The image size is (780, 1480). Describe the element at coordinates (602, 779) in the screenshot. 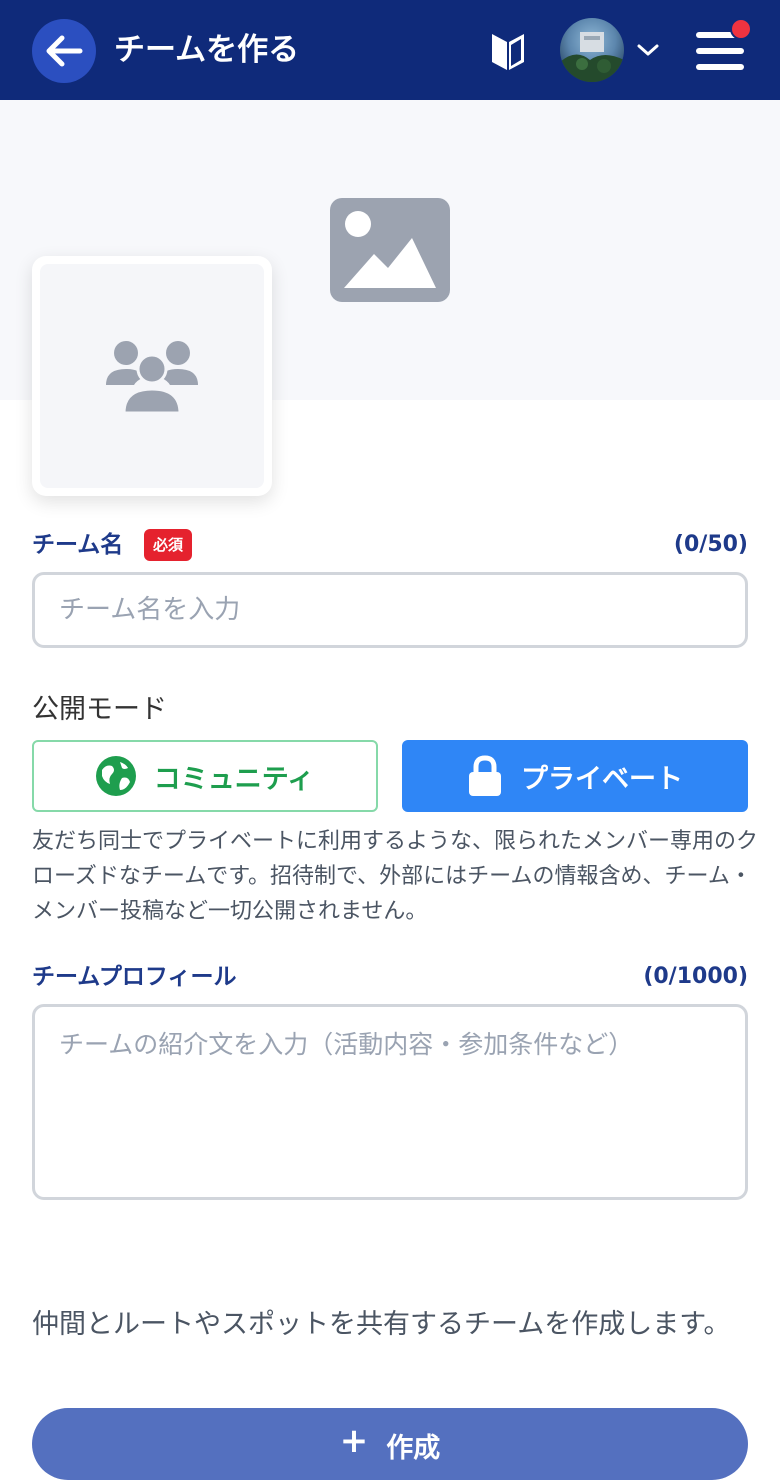

I see `private-mode-label: プライベート` at that location.